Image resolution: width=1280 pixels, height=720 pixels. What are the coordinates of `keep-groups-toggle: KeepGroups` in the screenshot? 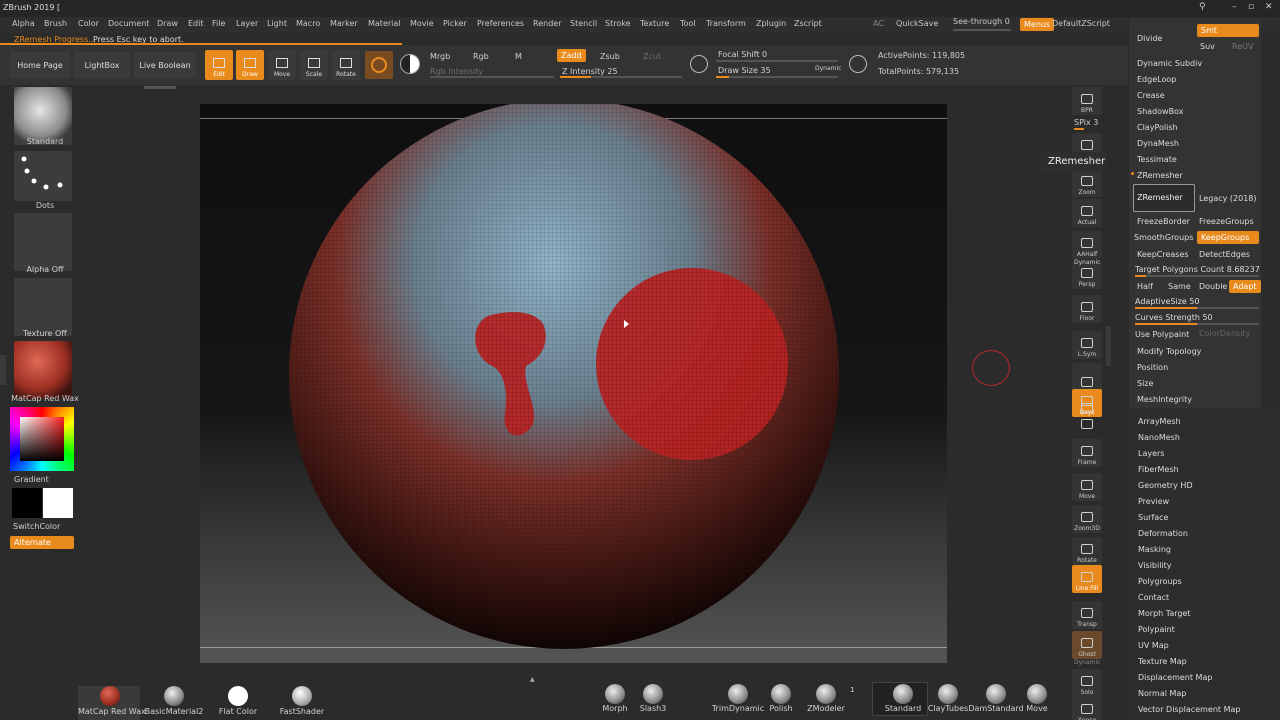 It's located at (1228, 237).